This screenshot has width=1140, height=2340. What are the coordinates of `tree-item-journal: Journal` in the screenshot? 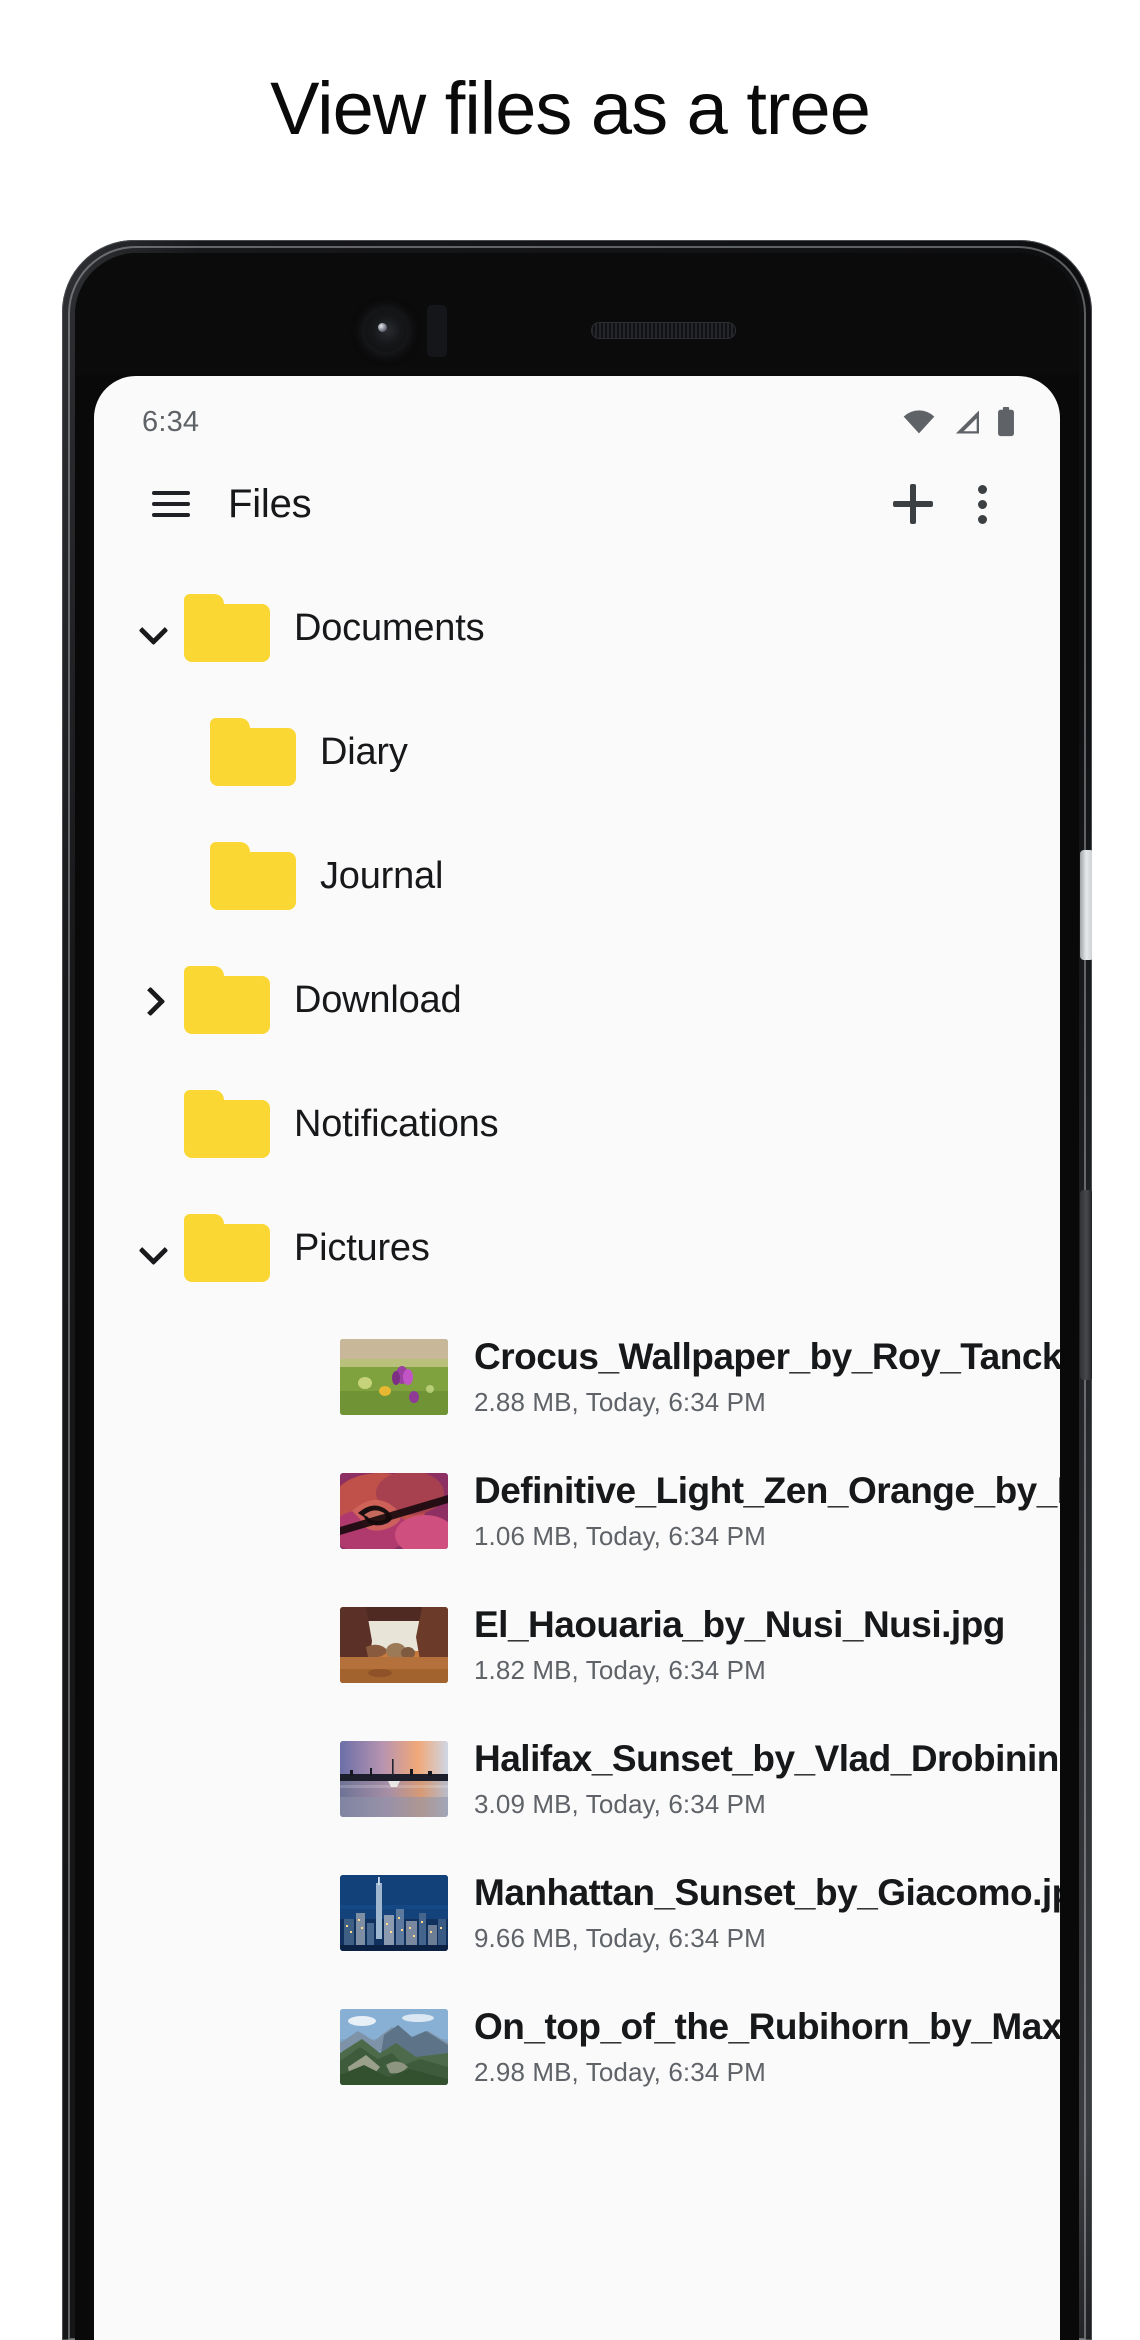 It's located at (577, 876).